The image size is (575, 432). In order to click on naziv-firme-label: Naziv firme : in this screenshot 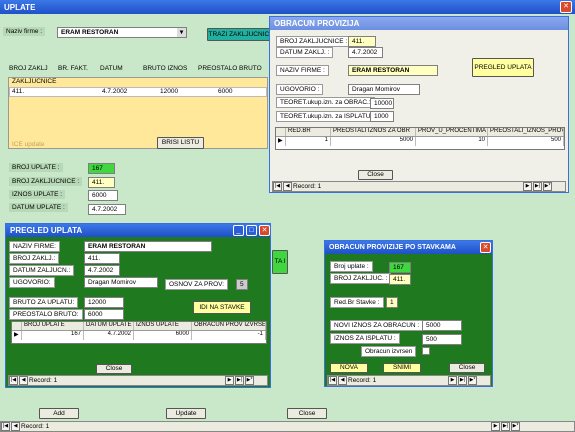, I will do `click(24, 31)`.